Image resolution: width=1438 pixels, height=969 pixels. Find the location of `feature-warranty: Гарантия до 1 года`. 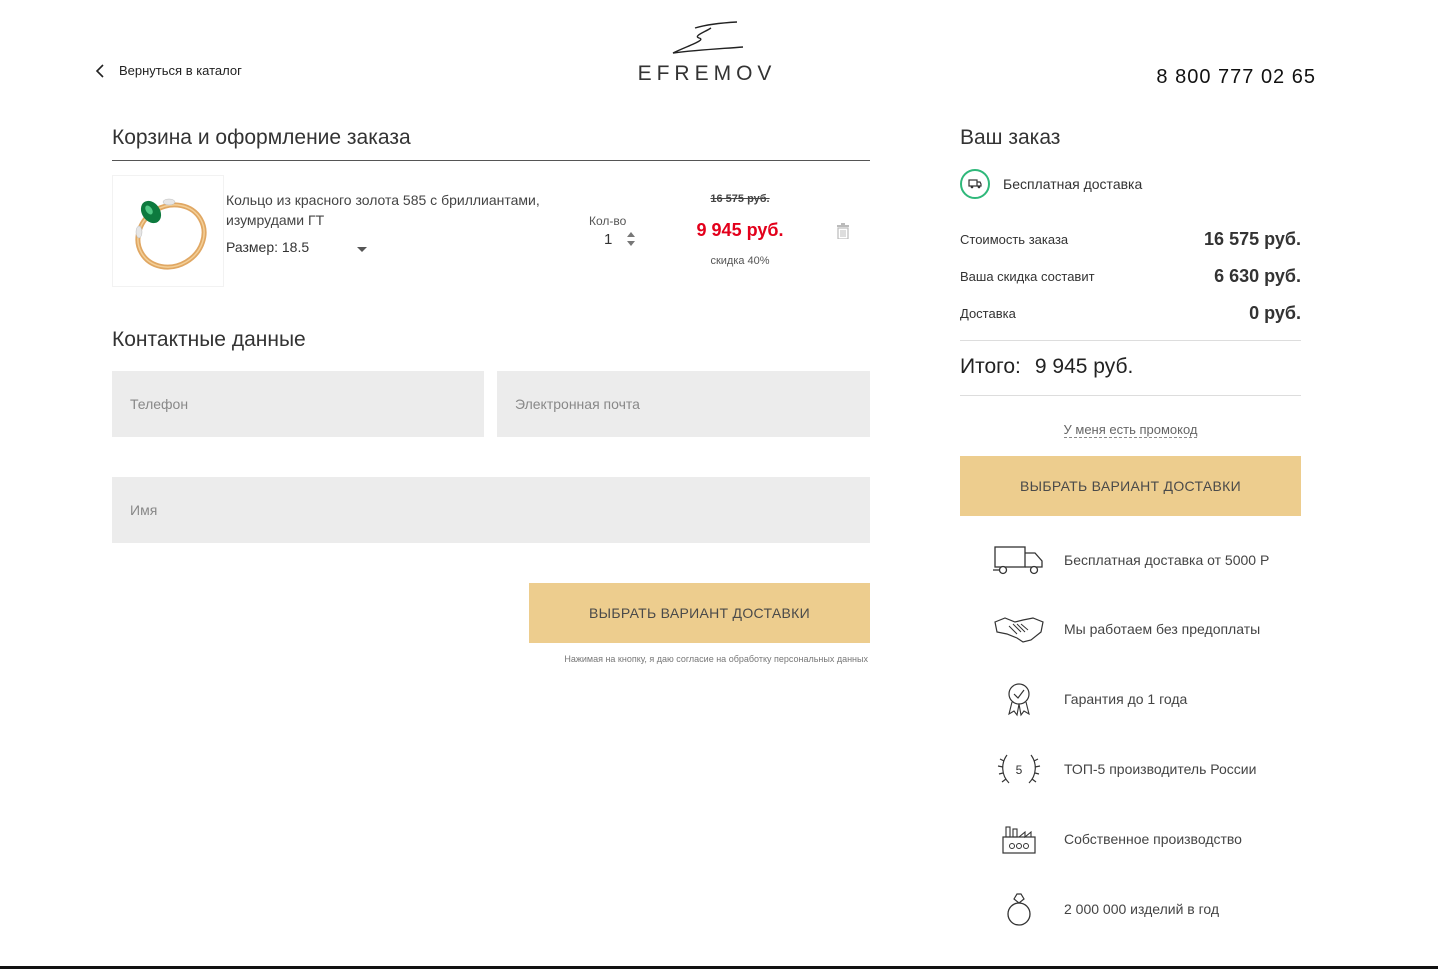

feature-warranty: Гарантия до 1 года is located at coordinates (1150, 699).